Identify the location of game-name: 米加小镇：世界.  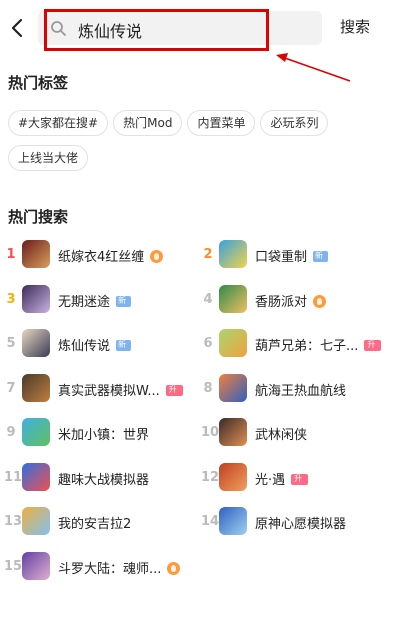
(104, 435).